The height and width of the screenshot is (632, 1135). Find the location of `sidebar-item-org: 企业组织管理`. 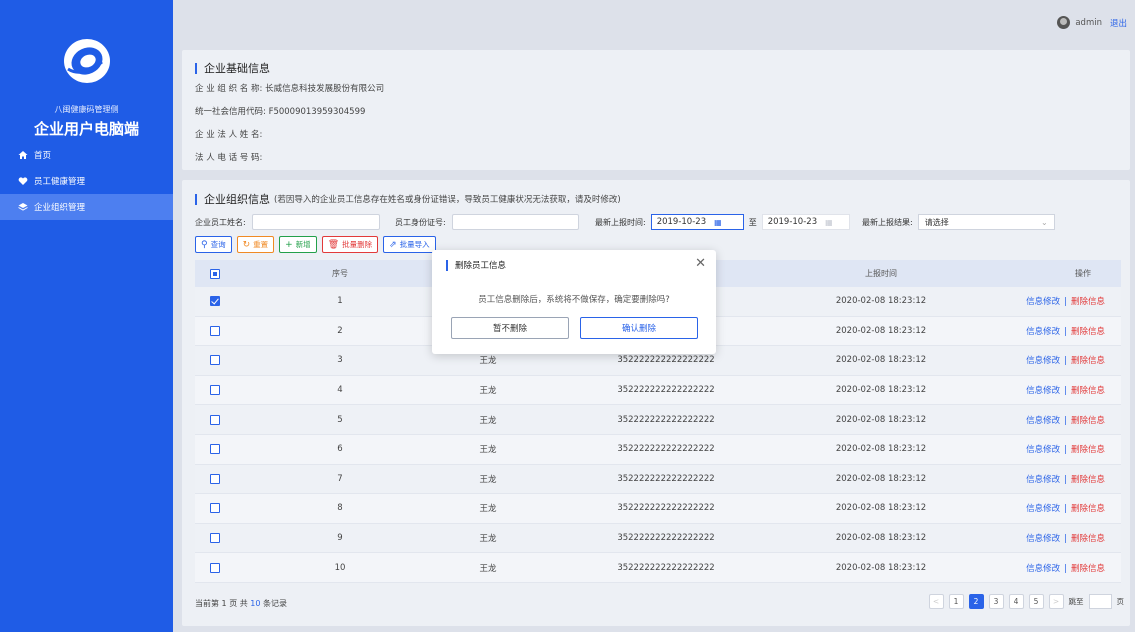

sidebar-item-org: 企业组织管理 is located at coordinates (86, 207).